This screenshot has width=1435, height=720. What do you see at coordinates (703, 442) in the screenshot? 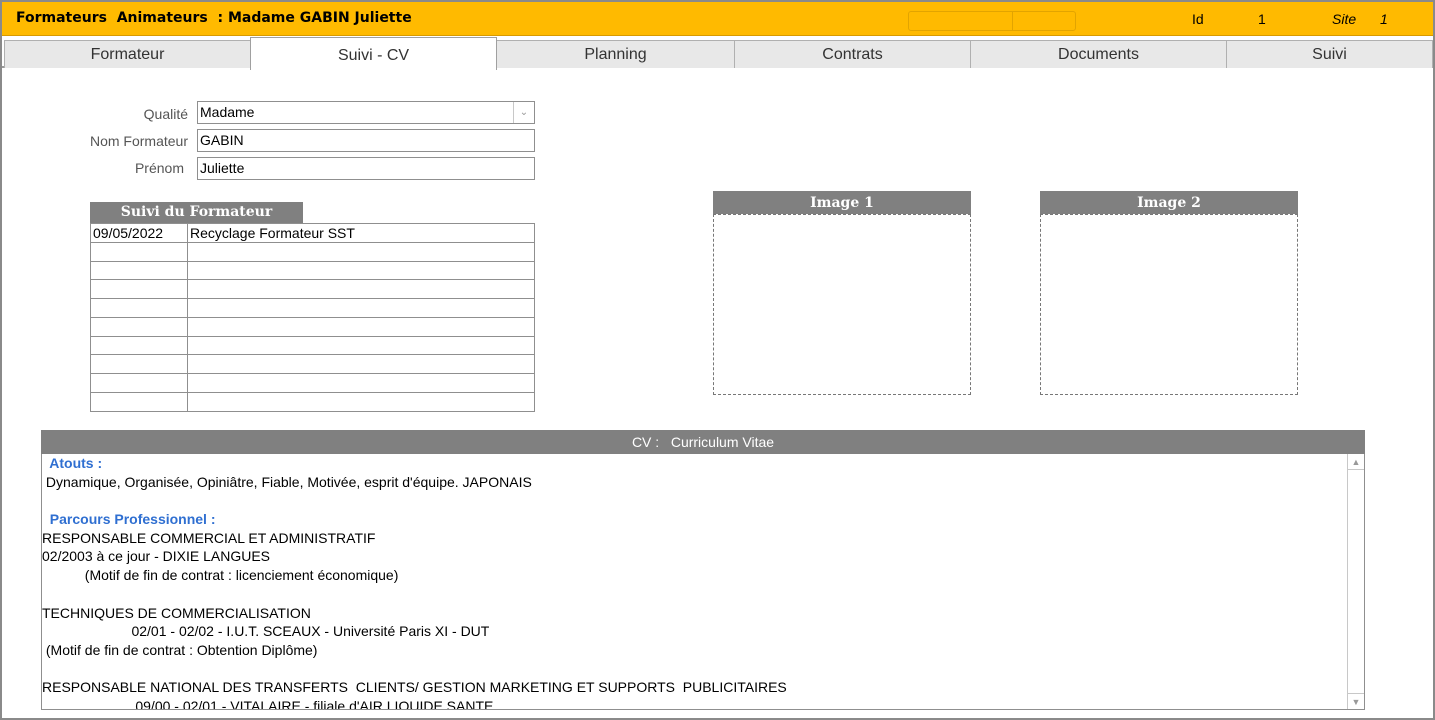
I see `cv-header: CV : Curriculum Vitae` at bounding box center [703, 442].